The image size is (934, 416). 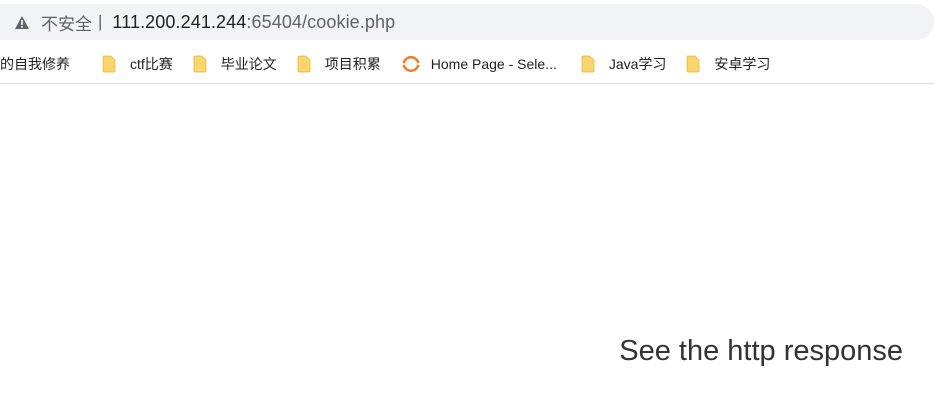 I want to click on bookmark-folder-projects: 项目积累, so click(x=339, y=64).